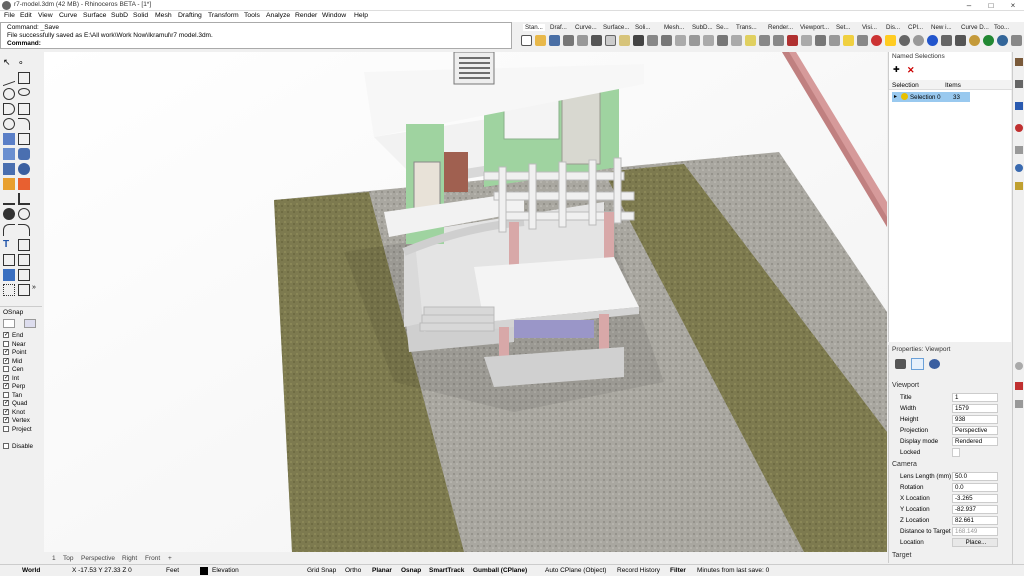  Describe the element at coordinates (975, 397) in the screenshot. I see `prop-title-field: 1` at that location.